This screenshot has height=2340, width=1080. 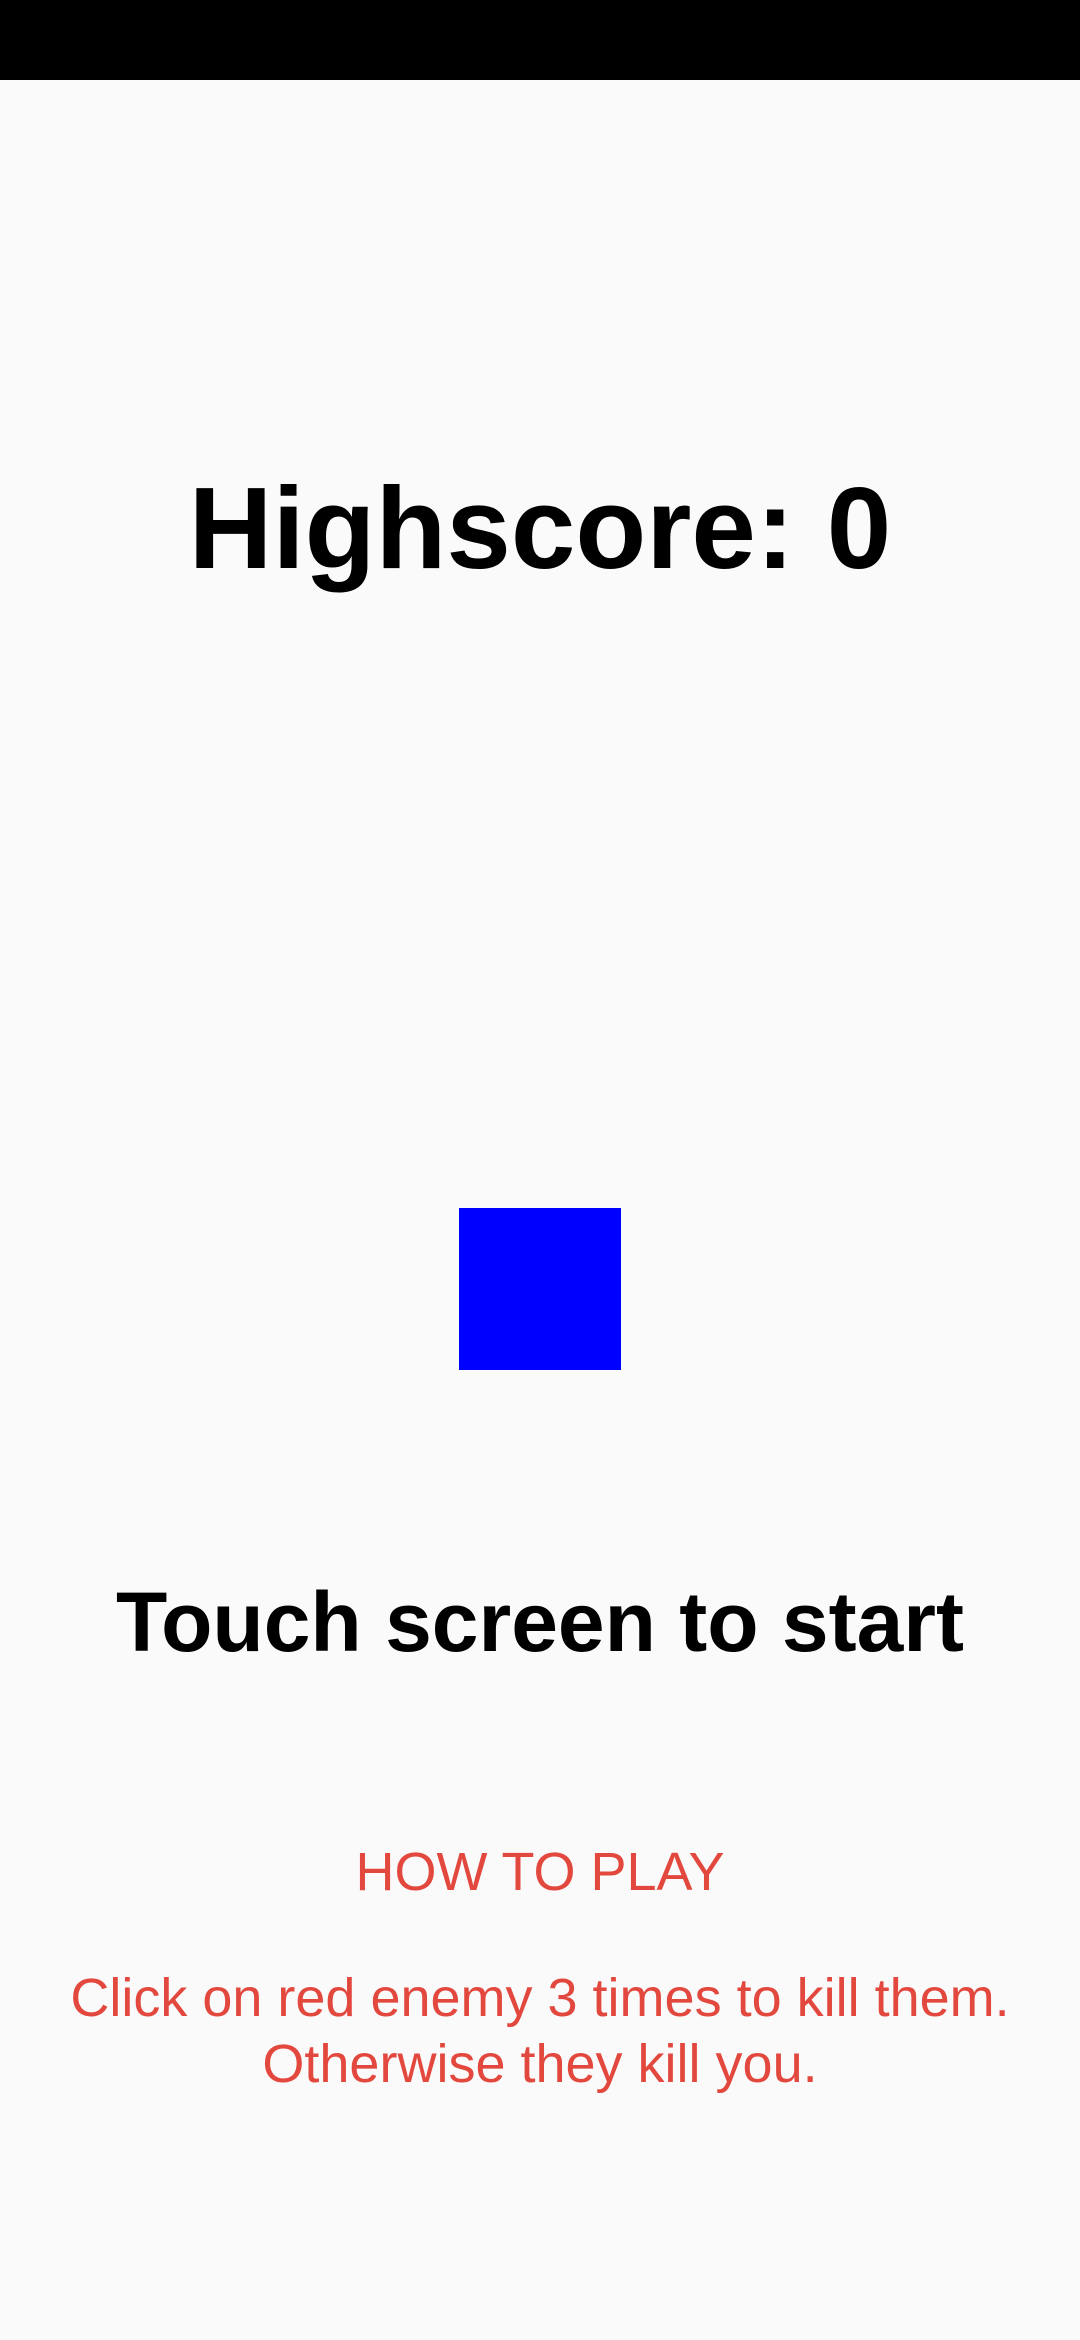 What do you see at coordinates (540, 40) in the screenshot?
I see `status-bar` at bounding box center [540, 40].